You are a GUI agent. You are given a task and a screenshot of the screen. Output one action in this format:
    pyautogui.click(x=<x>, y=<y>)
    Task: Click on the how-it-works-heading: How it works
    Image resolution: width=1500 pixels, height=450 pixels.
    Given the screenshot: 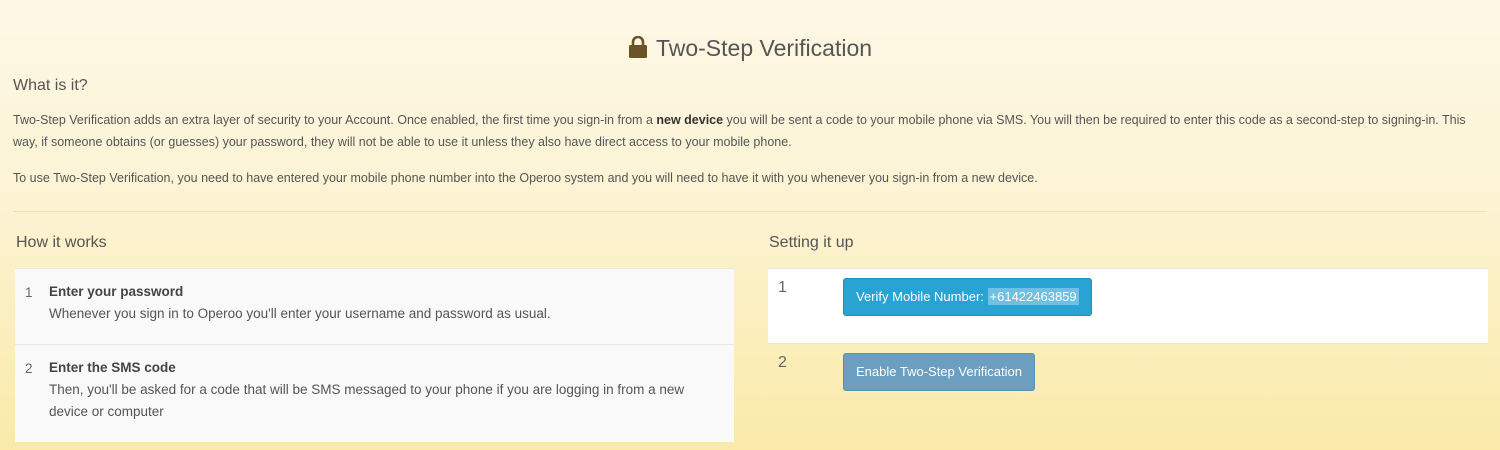 What is the action you would take?
    pyautogui.click(x=61, y=242)
    